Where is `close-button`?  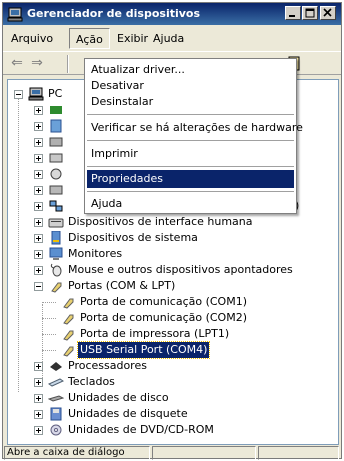 close-button is located at coordinates (328, 13).